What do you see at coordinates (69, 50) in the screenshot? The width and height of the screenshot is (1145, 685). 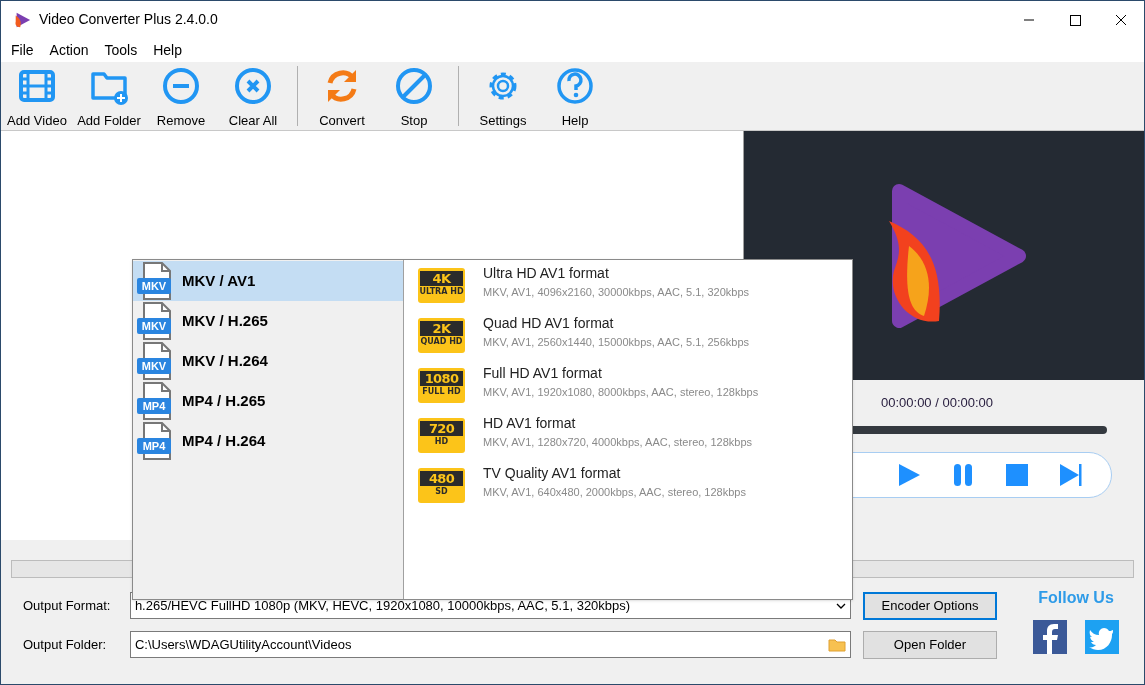 I see `menu-item: Action` at bounding box center [69, 50].